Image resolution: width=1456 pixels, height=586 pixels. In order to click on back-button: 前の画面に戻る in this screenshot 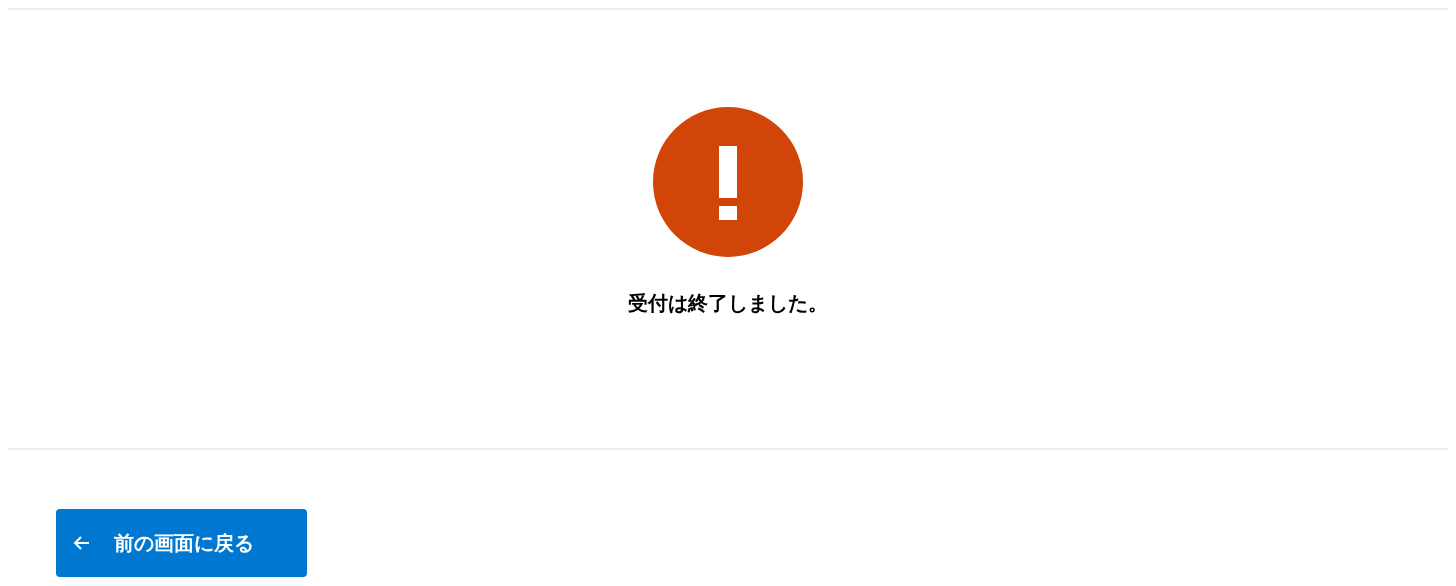, I will do `click(181, 543)`.